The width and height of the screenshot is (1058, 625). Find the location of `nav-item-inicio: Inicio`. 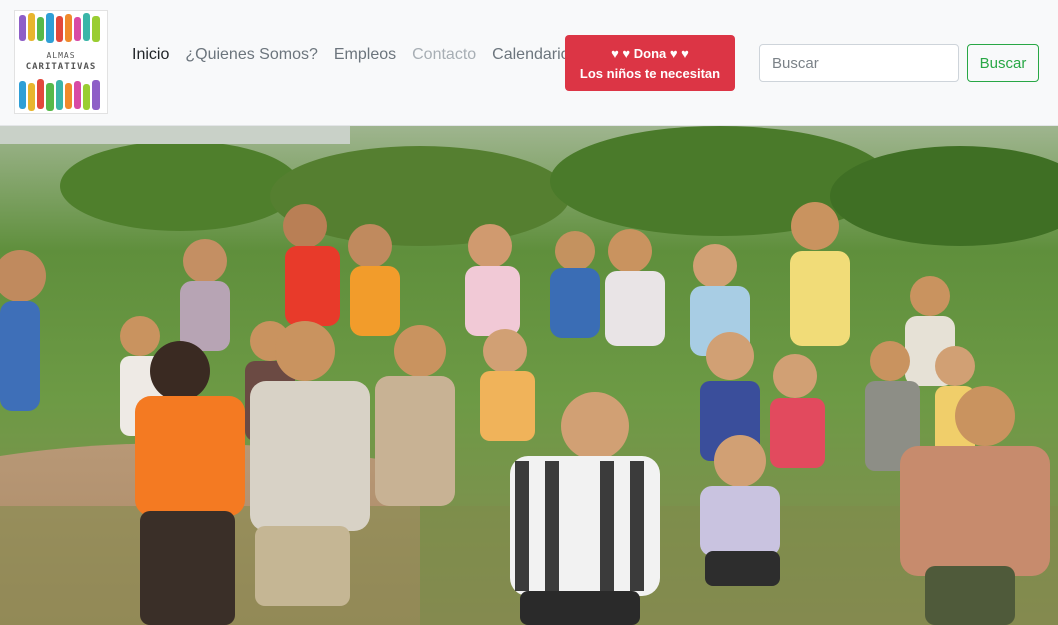

nav-item-inicio: Inicio is located at coordinates (150, 55).